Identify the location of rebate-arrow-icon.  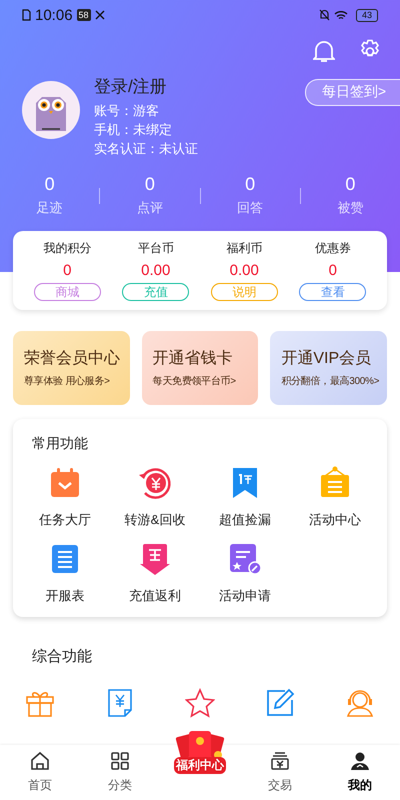
(155, 559).